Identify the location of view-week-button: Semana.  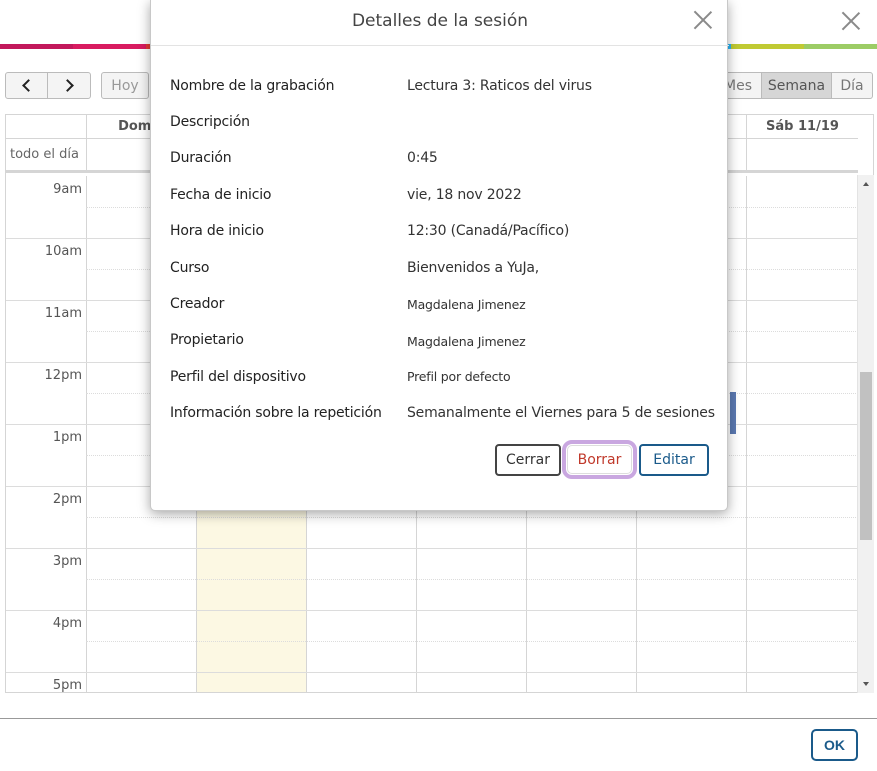
(796, 85).